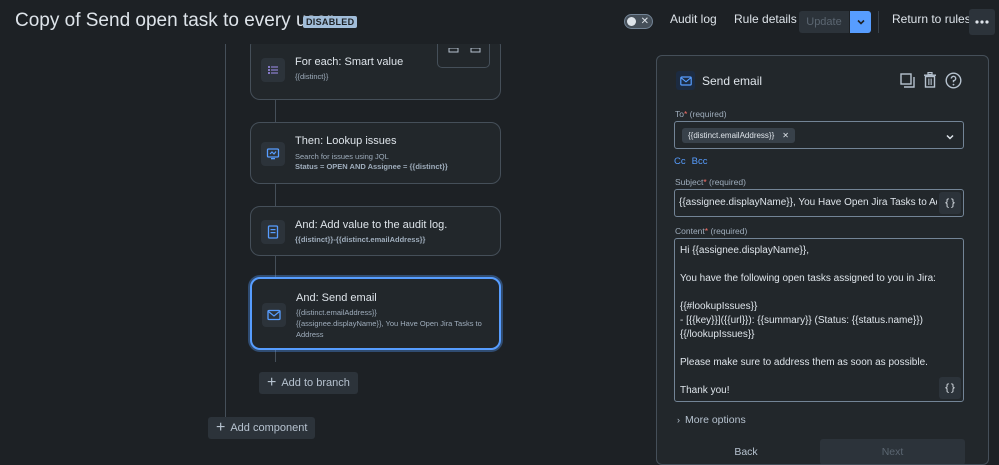  Describe the element at coordinates (717, 334) in the screenshot. I see `content-line: {{/lookupIssues}}` at that location.